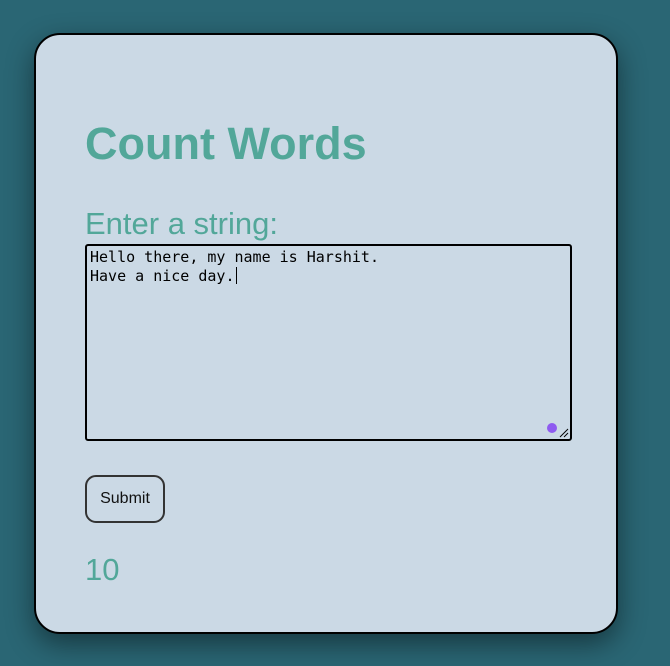  Describe the element at coordinates (563, 432) in the screenshot. I see `resize-grip-icon` at that location.